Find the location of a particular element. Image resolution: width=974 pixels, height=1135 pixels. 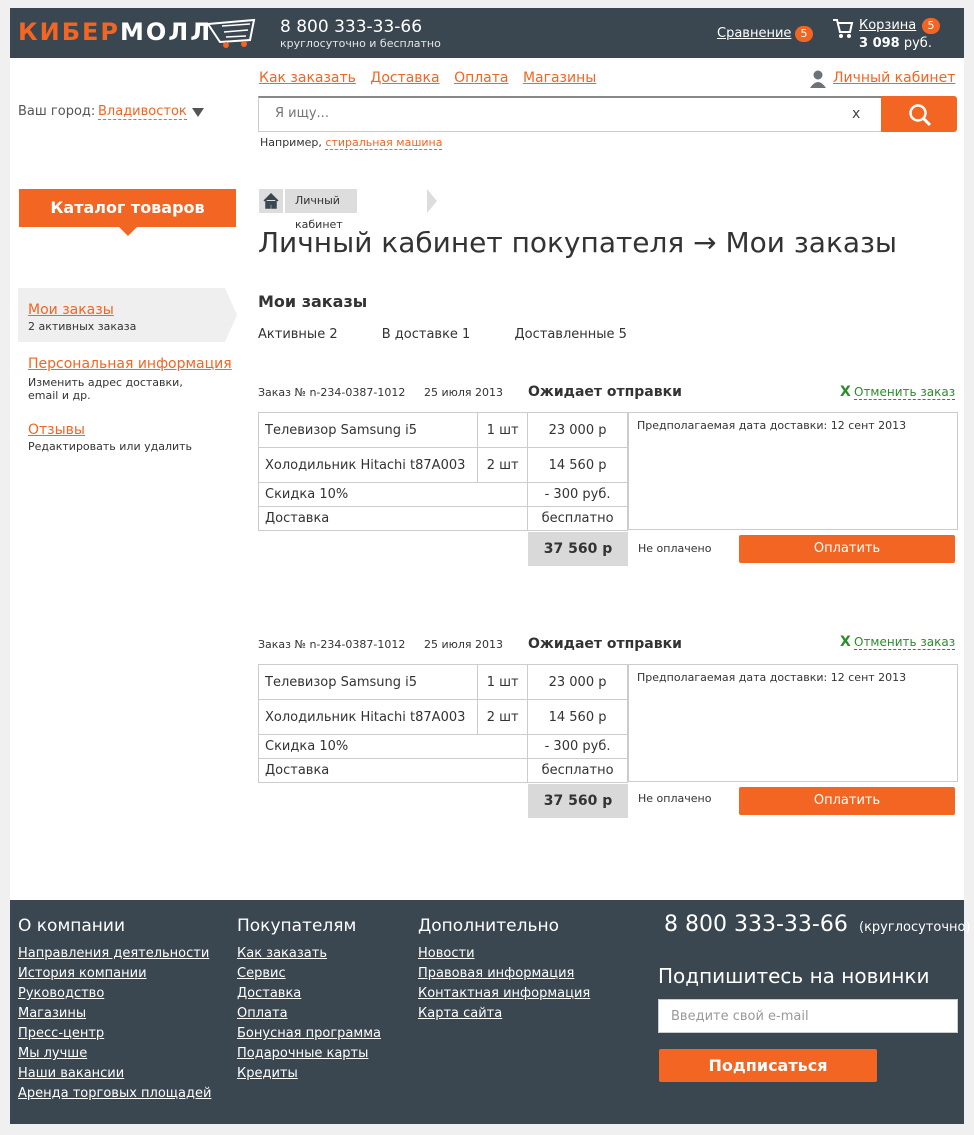

subscribe-title: Подпишитесь на новинки is located at coordinates (794, 976).